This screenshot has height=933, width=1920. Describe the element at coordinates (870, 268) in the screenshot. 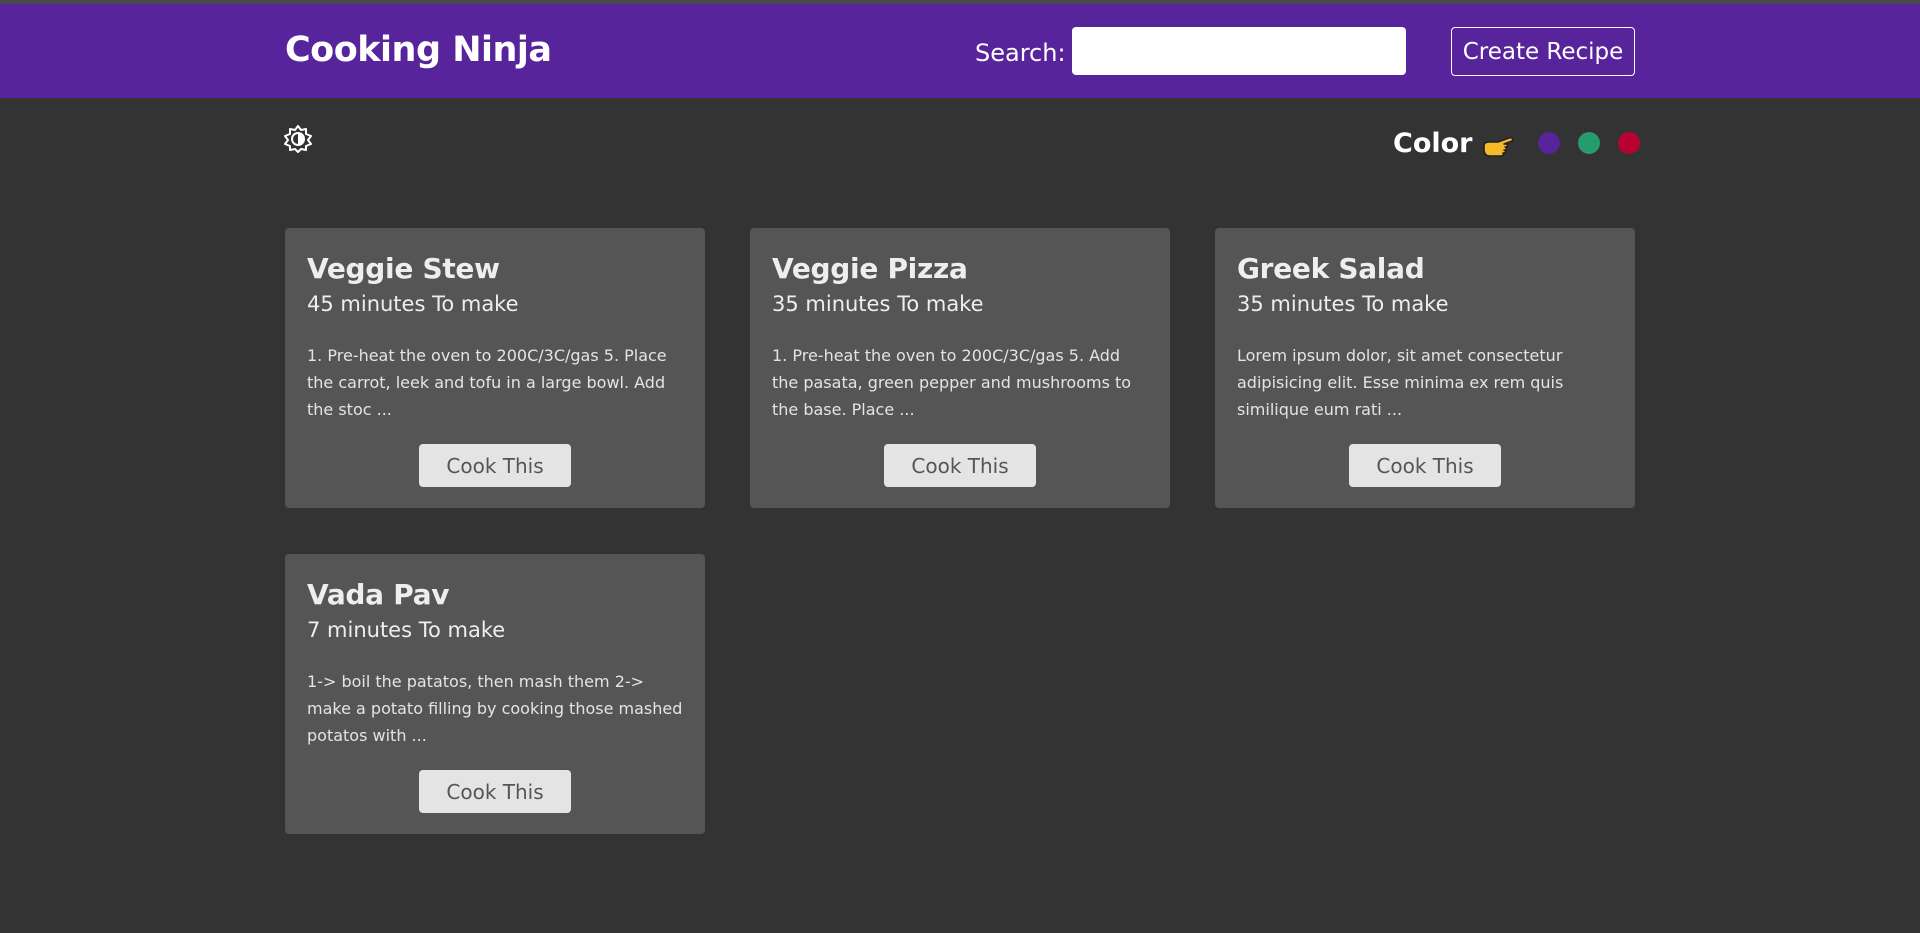

I see `recipe-title: Veggie Pizza` at that location.